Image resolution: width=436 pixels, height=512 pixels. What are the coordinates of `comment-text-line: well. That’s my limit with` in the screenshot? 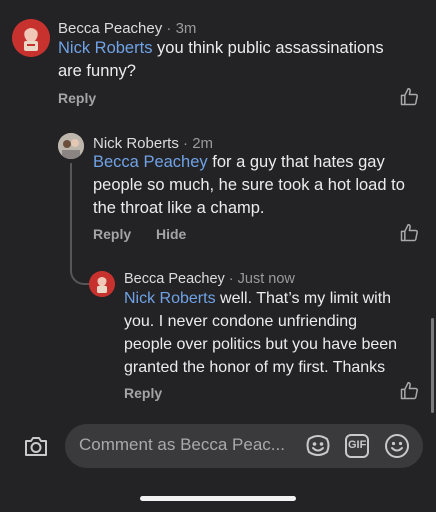 It's located at (306, 298).